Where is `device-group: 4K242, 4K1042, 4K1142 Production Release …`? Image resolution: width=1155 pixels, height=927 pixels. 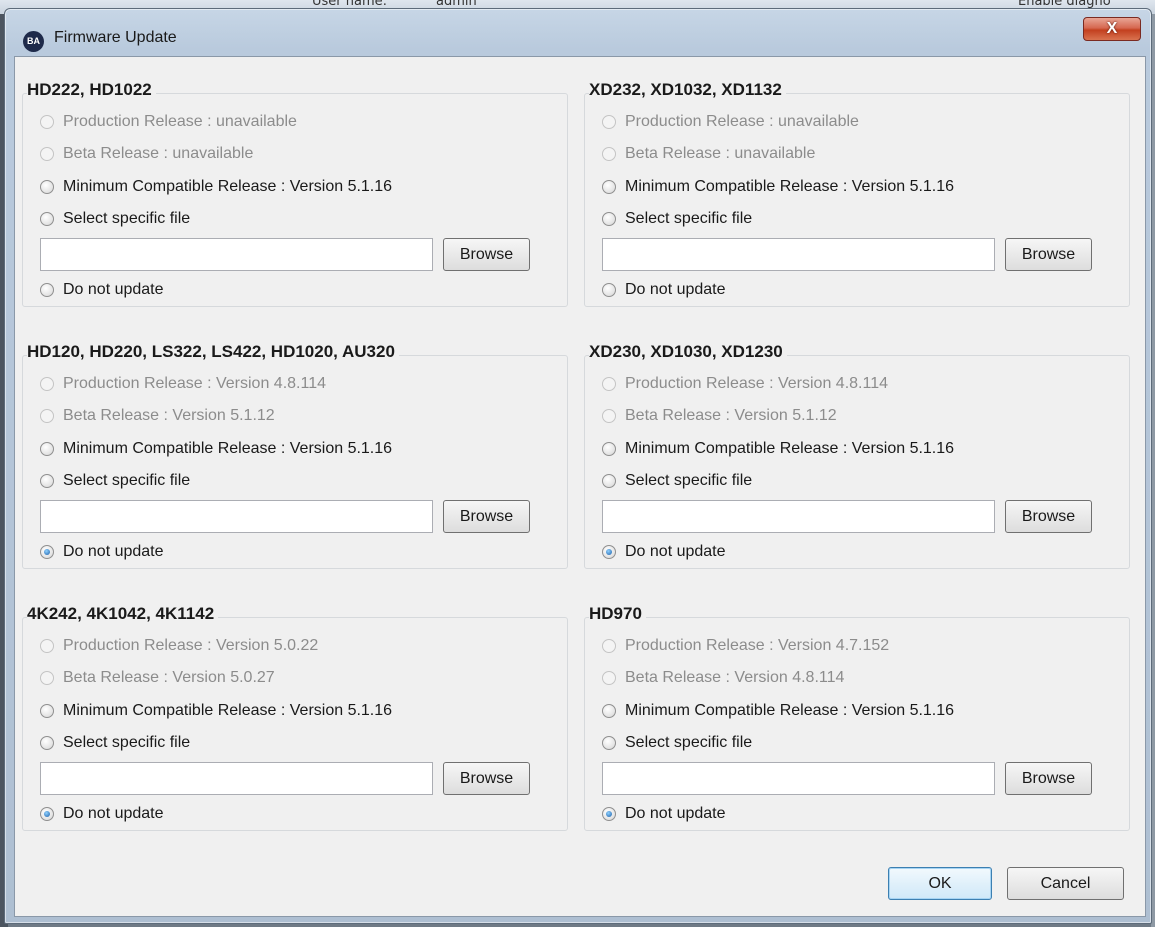
device-group: 4K242, 4K1042, 4K1142 Production Release … is located at coordinates (295, 718).